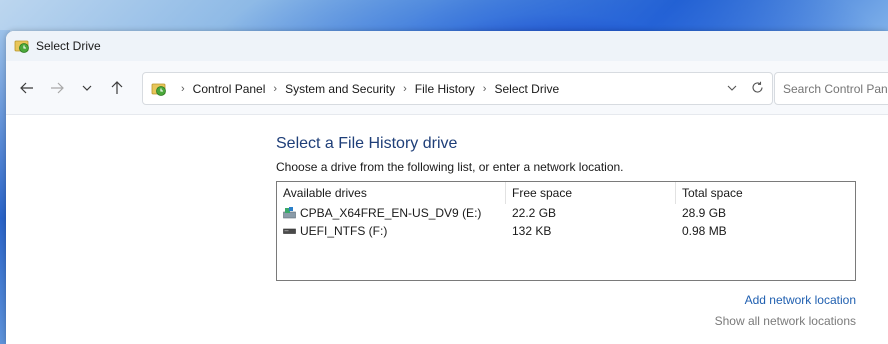 Image resolution: width=888 pixels, height=344 pixels. What do you see at coordinates (534, 213) in the screenshot?
I see `free-space-cell: 22.2 GB` at bounding box center [534, 213].